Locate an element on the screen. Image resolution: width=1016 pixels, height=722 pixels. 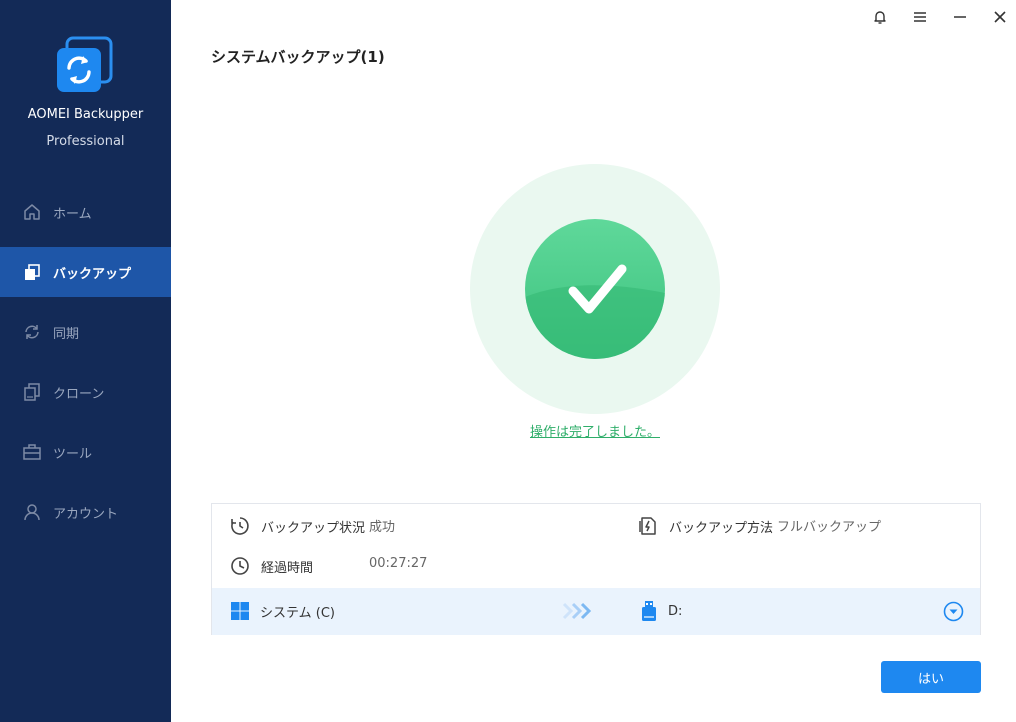
page-title: システムバックアップ(1) is located at coordinates (298, 57).